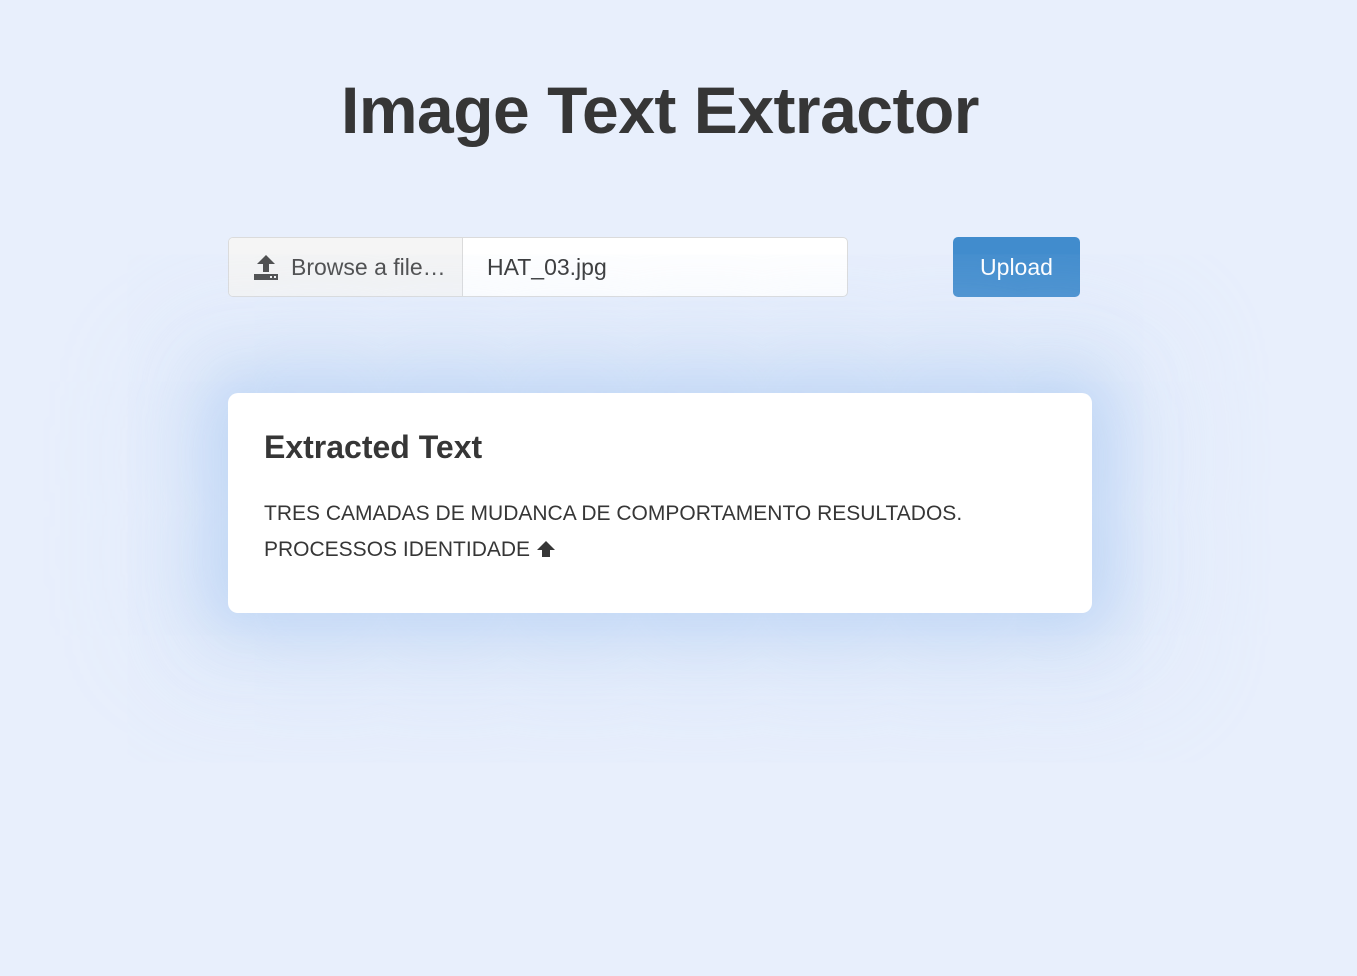  Describe the element at coordinates (546, 545) in the screenshot. I see `arrow-up-icon` at that location.